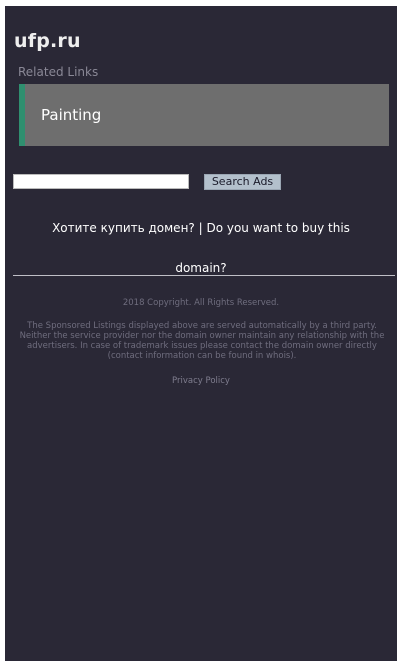 Image resolution: width=399 pixels, height=667 pixels. Describe the element at coordinates (204, 275) in the screenshot. I see `divider` at that location.